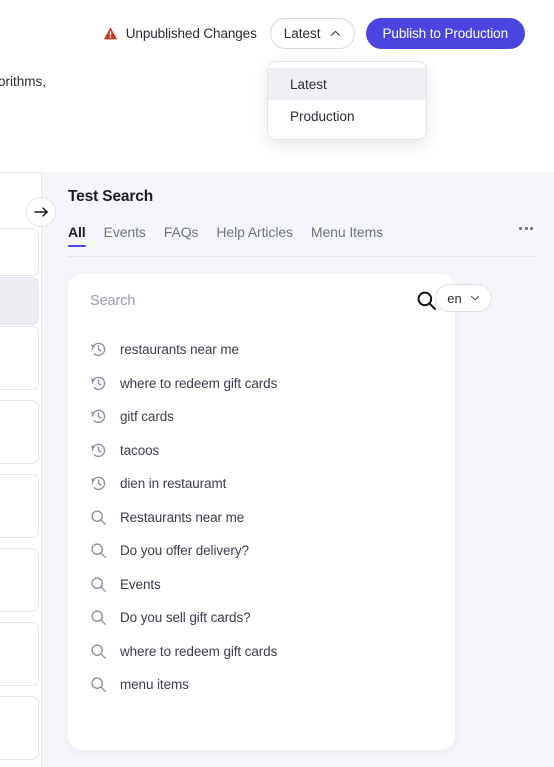  What do you see at coordinates (110, 32) in the screenshot?
I see `warning-triangle-icon` at bounding box center [110, 32].